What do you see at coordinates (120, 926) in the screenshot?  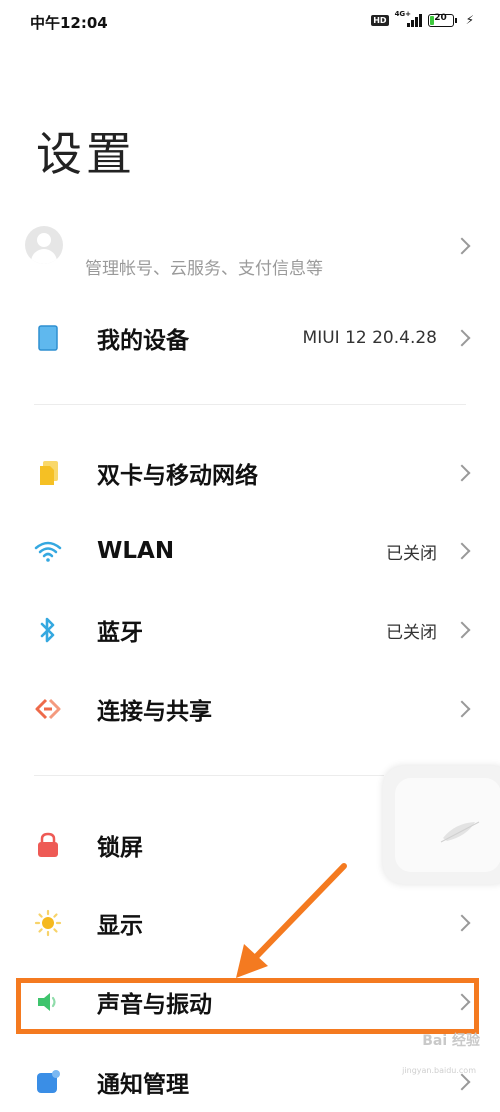 I see `settings-item-label: 显示` at bounding box center [120, 926].